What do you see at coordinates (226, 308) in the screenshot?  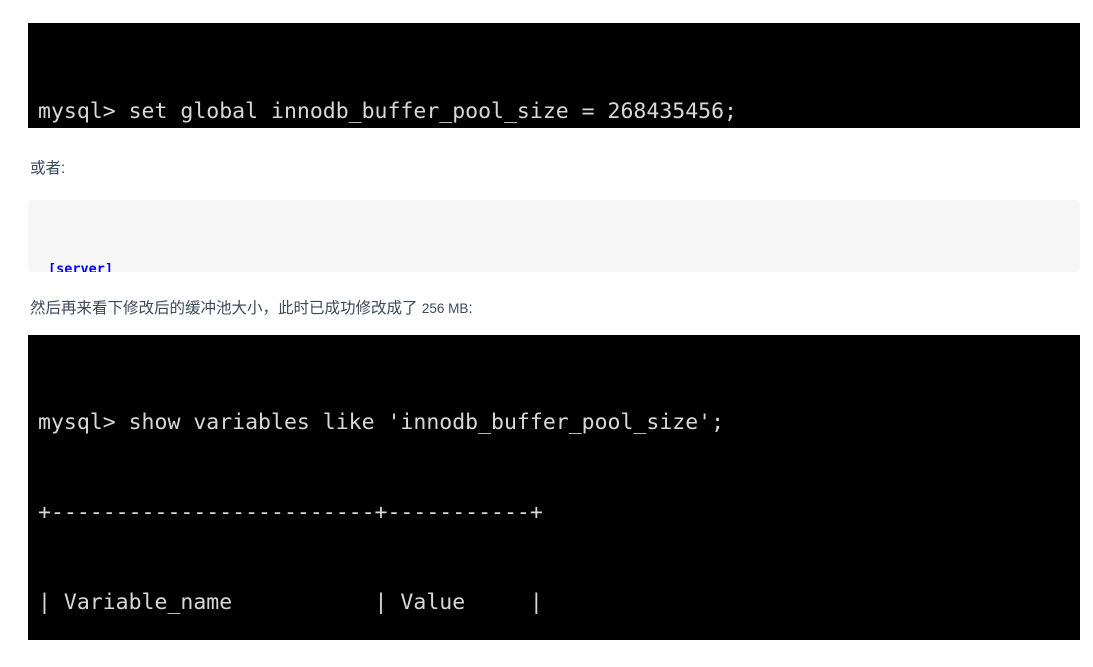 I see `paragraph-text-leading: 然后再来看下修改后的缓冲池大小，此时已成功修改成了` at bounding box center [226, 308].